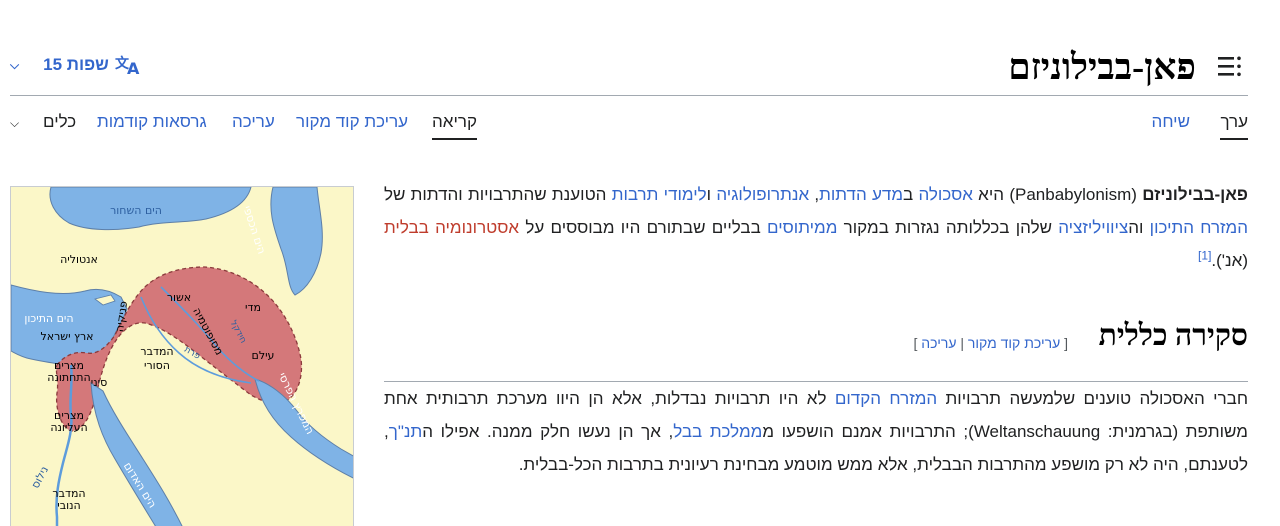 The image size is (1280, 526). Describe the element at coordinates (454, 126) in the screenshot. I see `tab-read: קריאה` at that location.